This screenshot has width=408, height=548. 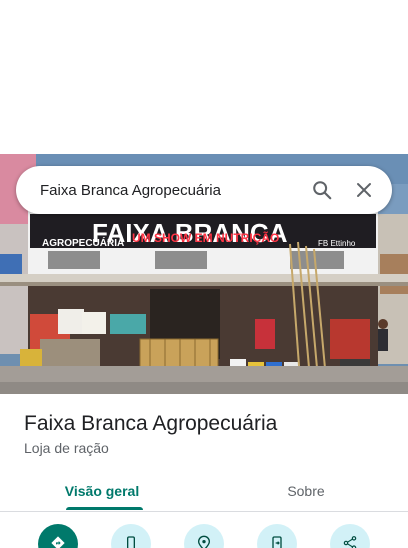 I want to click on sign-right-text: FB Ettinho, so click(x=337, y=243).